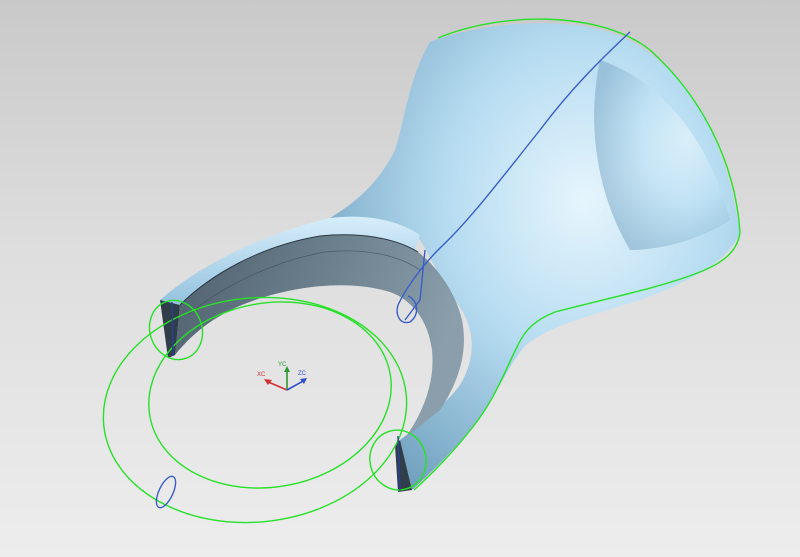  What do you see at coordinates (268, 382) in the screenshot?
I see `triad-x-arrow-icon` at bounding box center [268, 382].